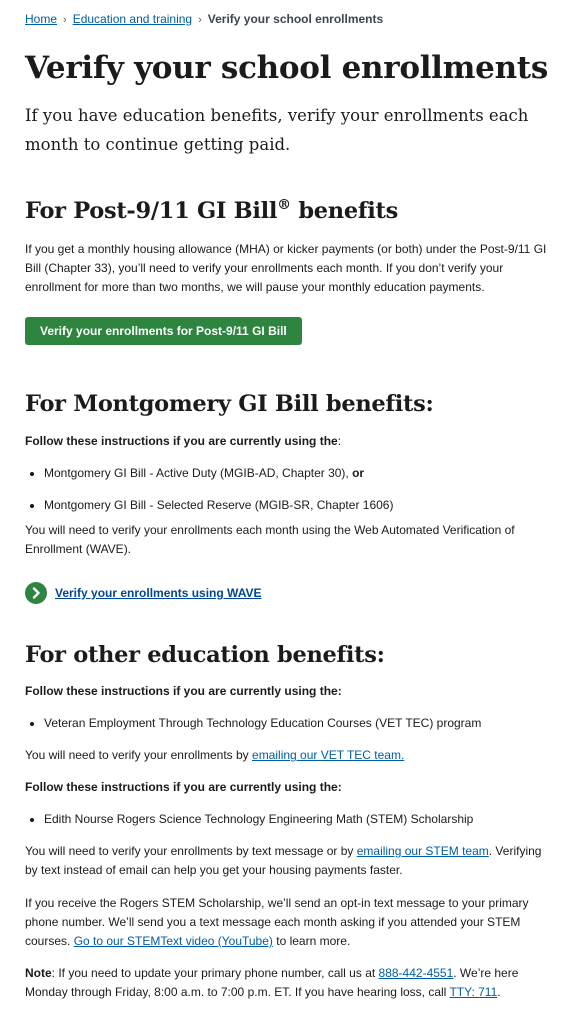  What do you see at coordinates (41, 19) in the screenshot?
I see `breadcrumb-home-link: Home` at bounding box center [41, 19].